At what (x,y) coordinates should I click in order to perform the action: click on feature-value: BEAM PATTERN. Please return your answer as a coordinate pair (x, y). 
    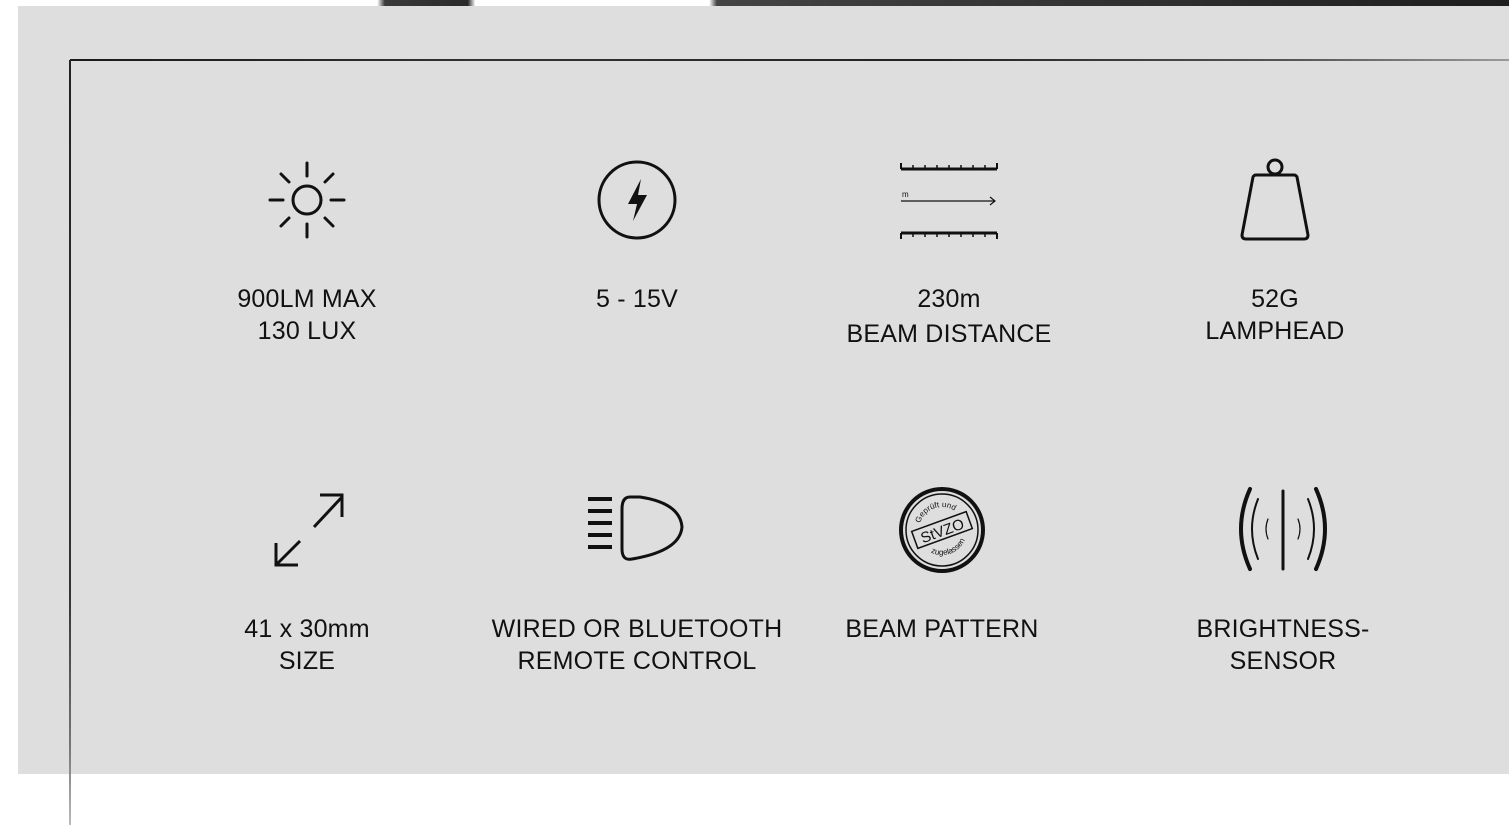
    Looking at the image, I should click on (942, 629).